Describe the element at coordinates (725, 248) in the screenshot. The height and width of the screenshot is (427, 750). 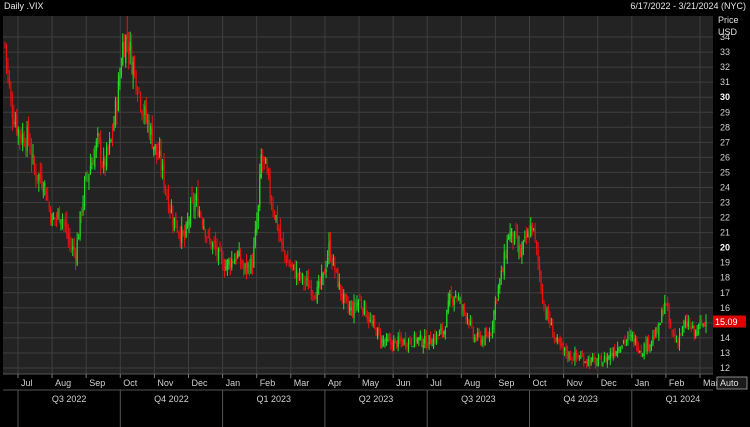
I see `y-tick-label: 20` at that location.